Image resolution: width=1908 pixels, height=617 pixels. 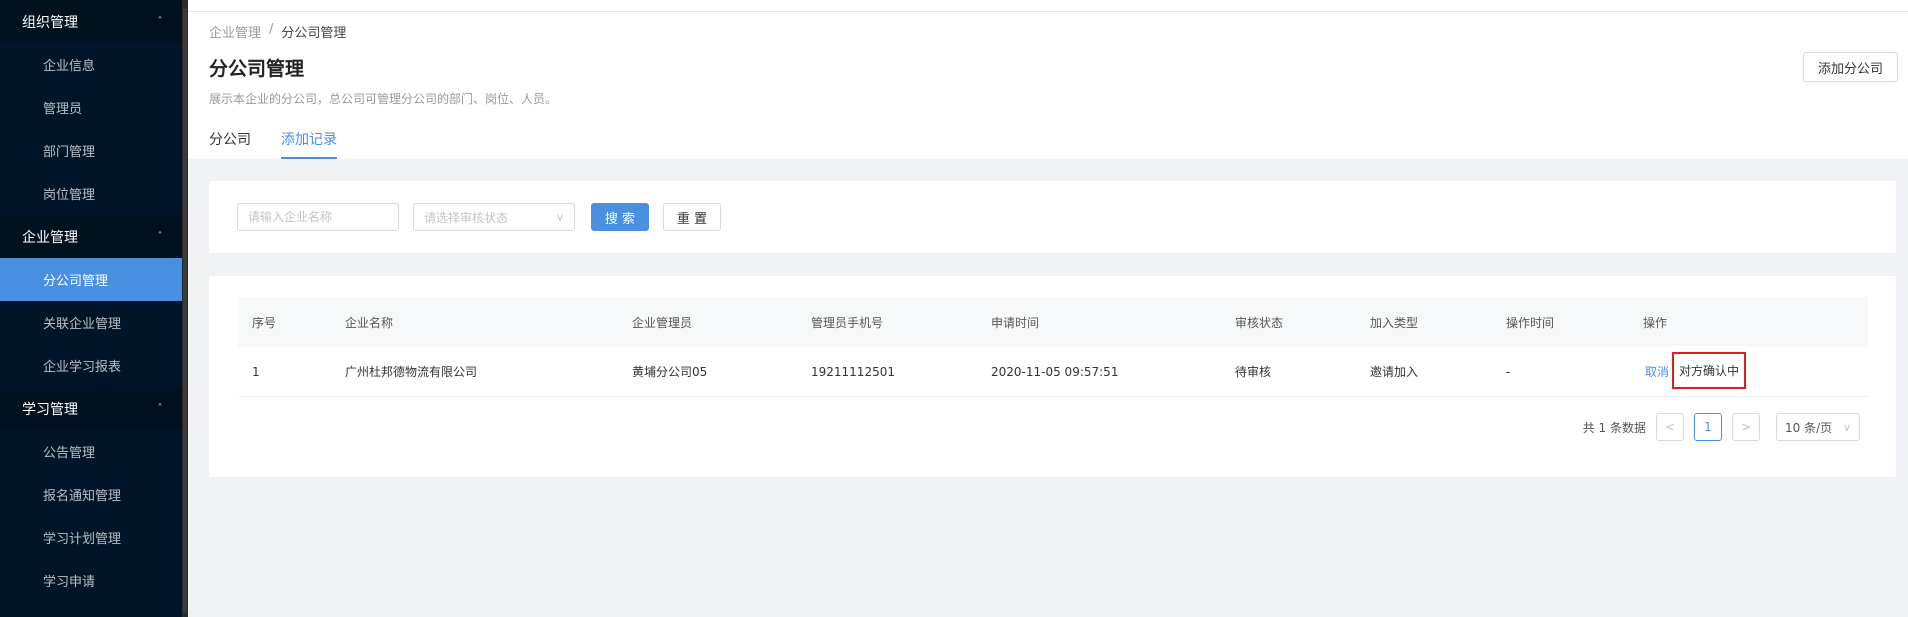 What do you see at coordinates (692, 217) in the screenshot?
I see `reset-button: 重 置` at bounding box center [692, 217].